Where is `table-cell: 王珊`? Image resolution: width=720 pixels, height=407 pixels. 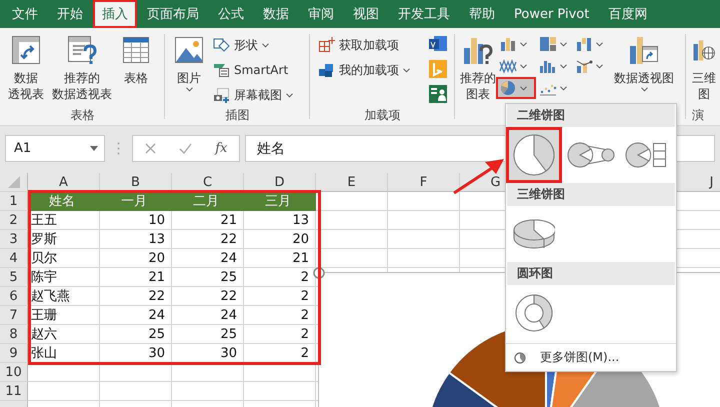
table-cell: 王珊 is located at coordinates (64, 315).